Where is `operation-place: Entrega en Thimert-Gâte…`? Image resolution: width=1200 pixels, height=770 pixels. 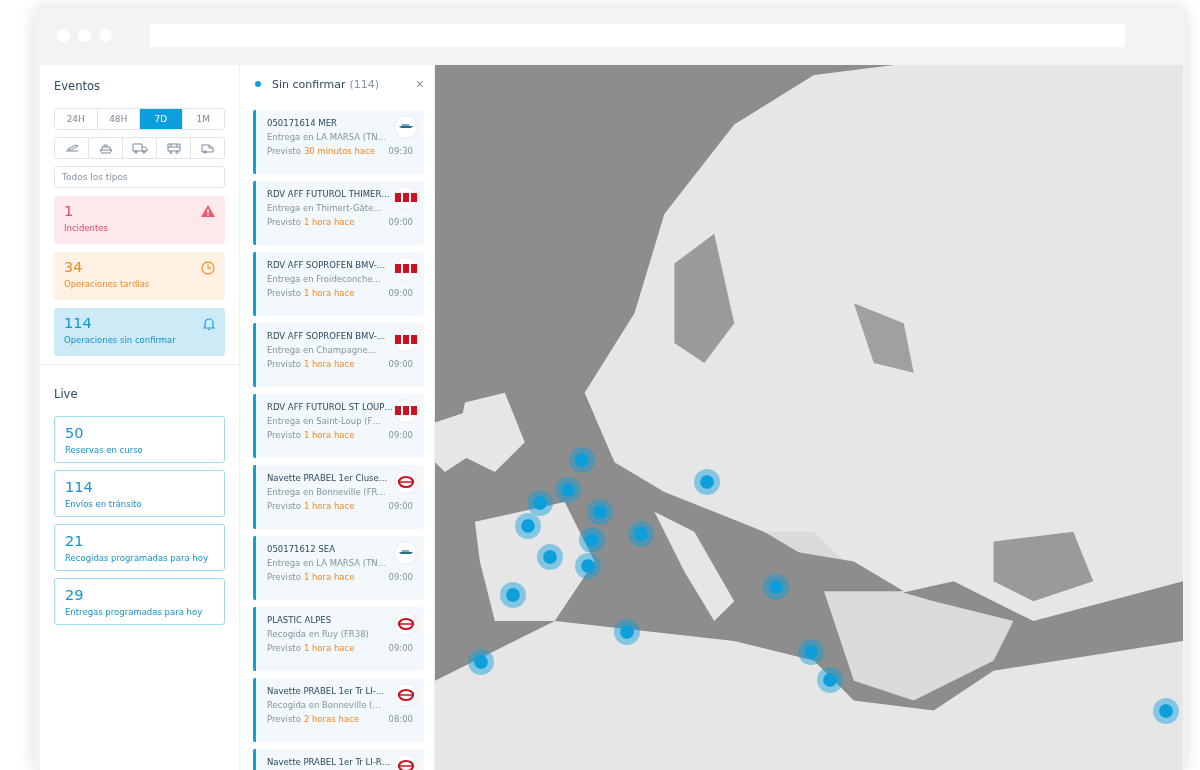 operation-place: Entrega en Thimert-Gâte… is located at coordinates (325, 208).